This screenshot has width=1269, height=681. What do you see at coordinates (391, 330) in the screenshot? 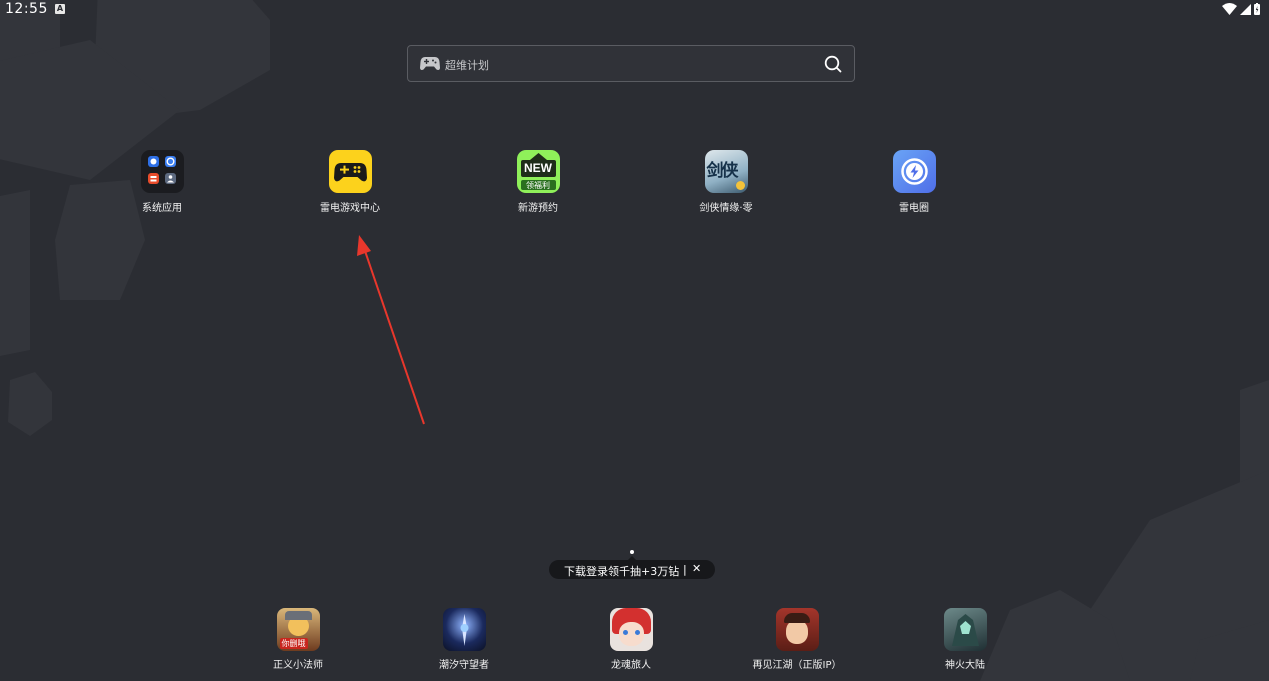
I see `annotation-arrow` at bounding box center [391, 330].